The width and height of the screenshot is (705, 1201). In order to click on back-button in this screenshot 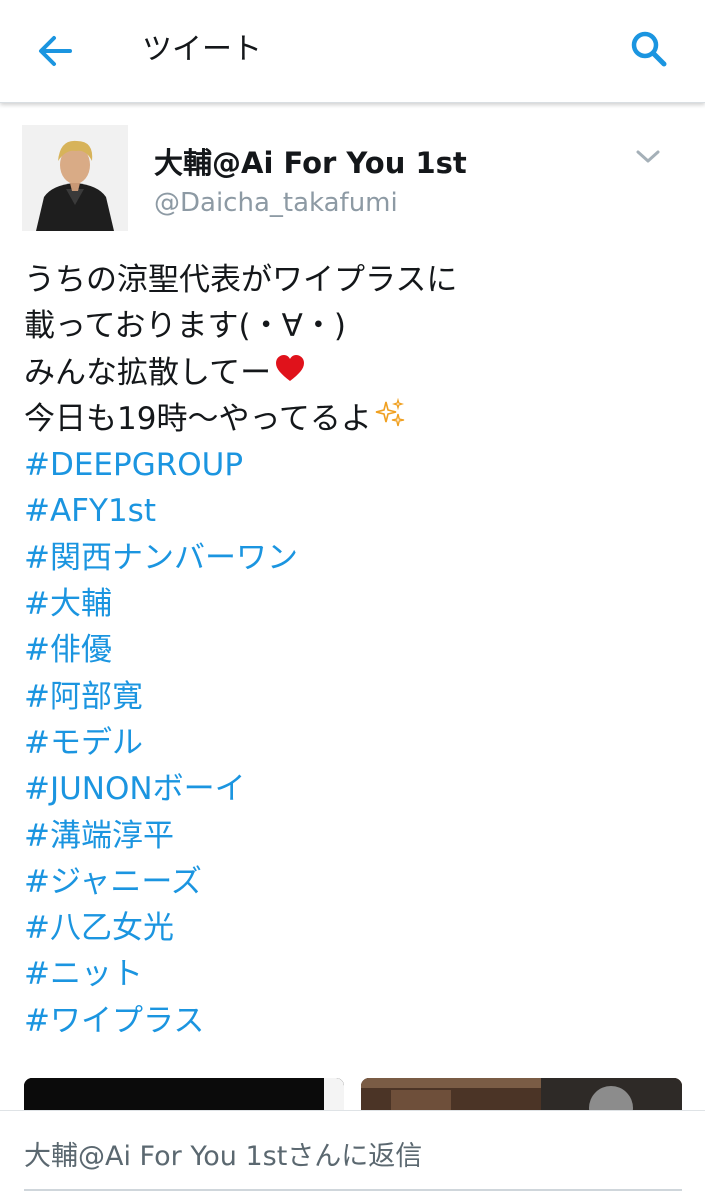, I will do `click(55, 51)`.